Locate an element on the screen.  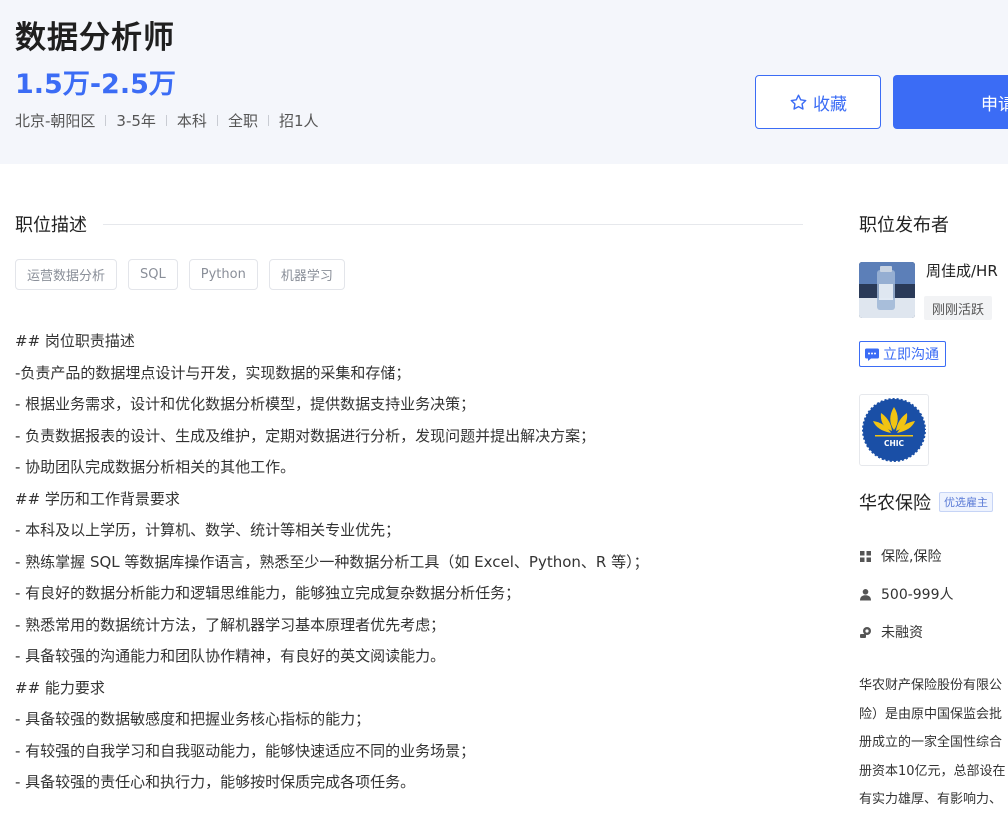
star-icon is located at coordinates (798, 102).